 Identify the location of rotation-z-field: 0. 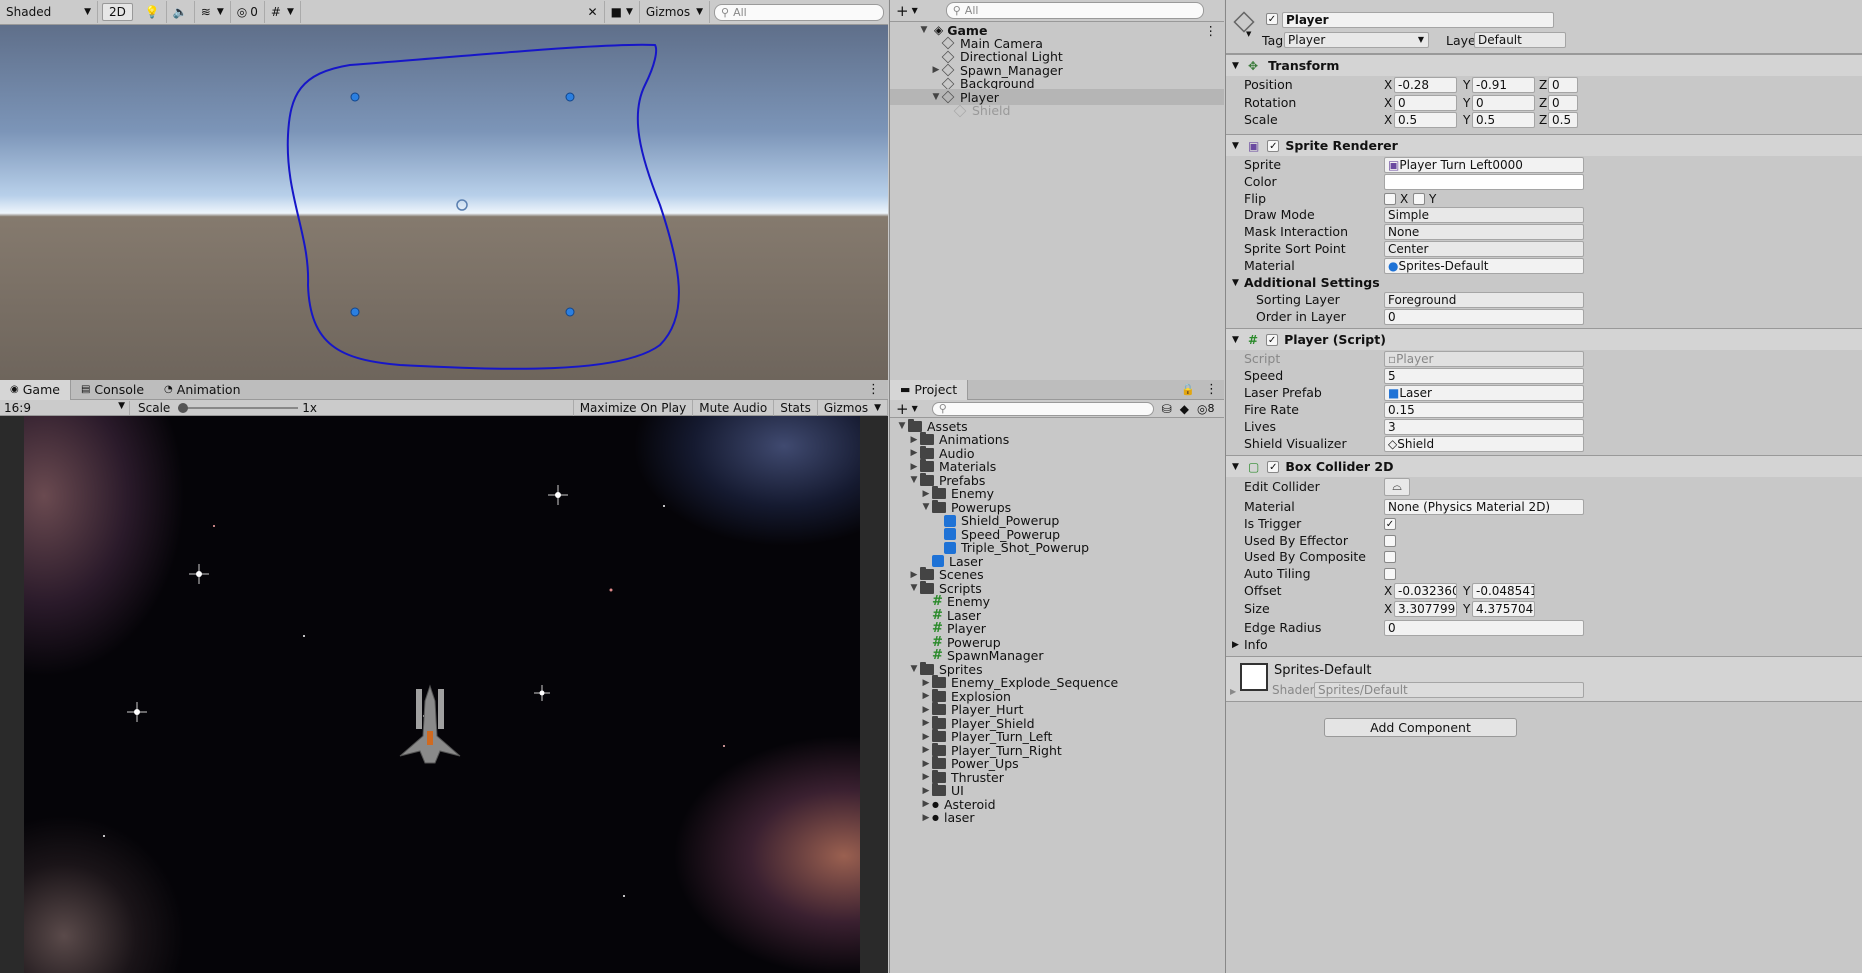
(1563, 102).